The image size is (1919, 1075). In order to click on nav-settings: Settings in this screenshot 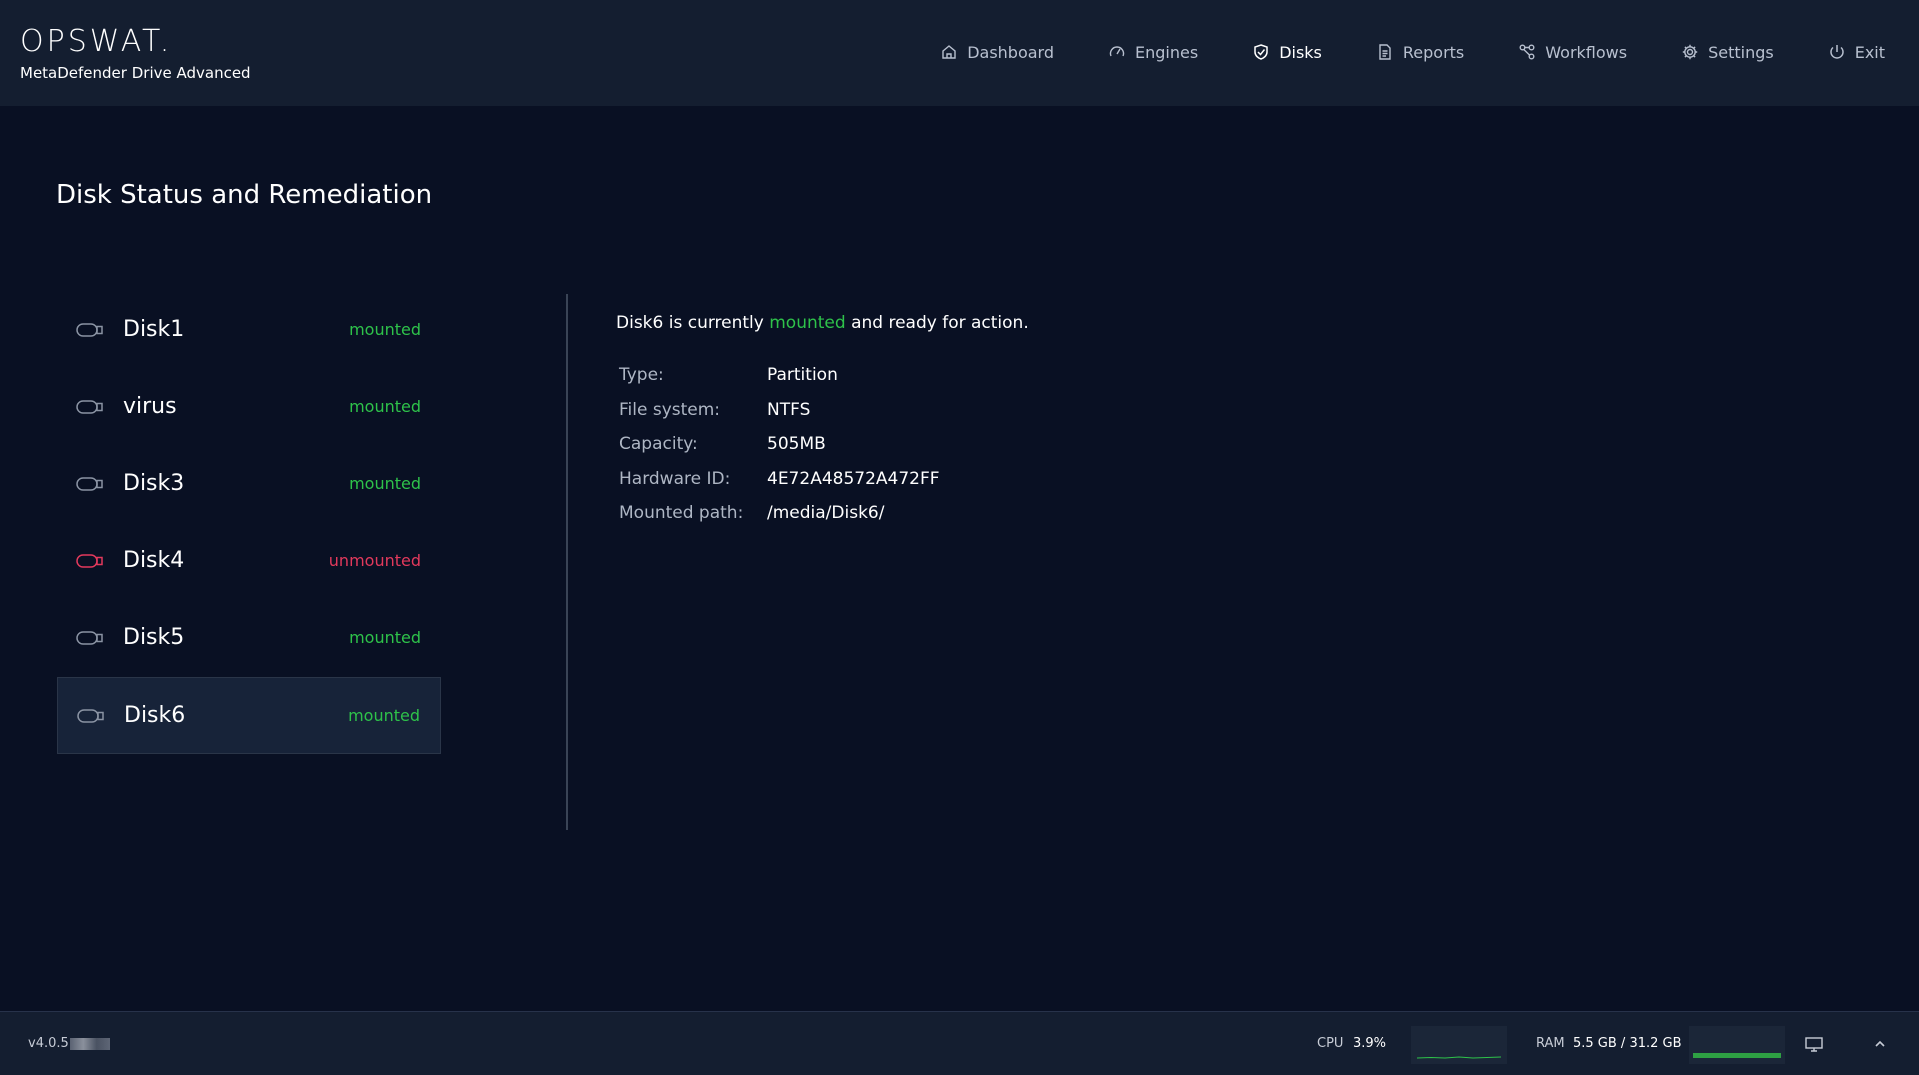, I will do `click(1727, 52)`.